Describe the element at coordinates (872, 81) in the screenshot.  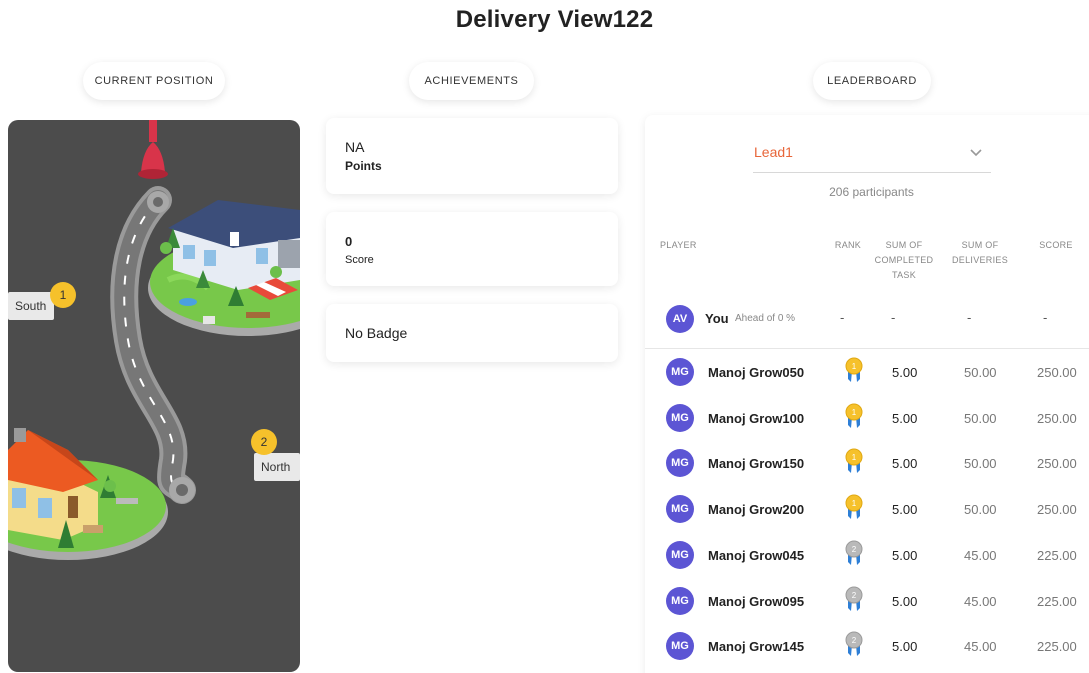
I see `tab-leaderboard: LEADERBOARD` at that location.